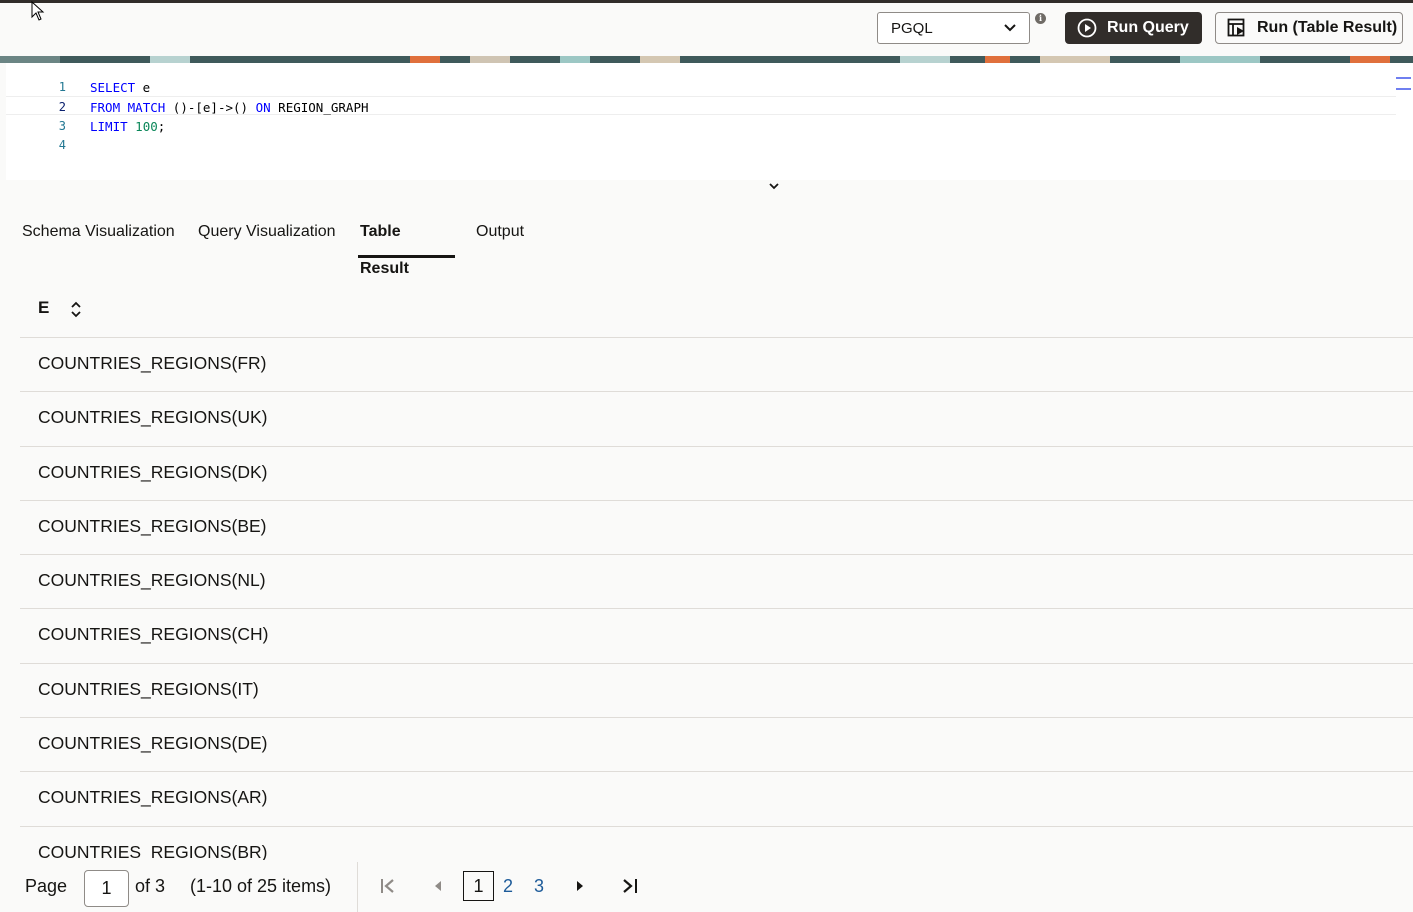 Image resolution: width=1413 pixels, height=912 pixels. Describe the element at coordinates (508, 886) in the screenshot. I see `page-link: 2` at that location.